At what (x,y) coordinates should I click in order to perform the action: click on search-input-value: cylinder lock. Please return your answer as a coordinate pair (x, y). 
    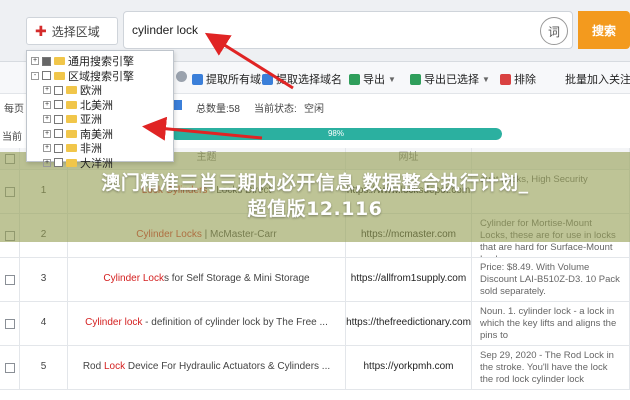
    Looking at the image, I should click on (165, 30).